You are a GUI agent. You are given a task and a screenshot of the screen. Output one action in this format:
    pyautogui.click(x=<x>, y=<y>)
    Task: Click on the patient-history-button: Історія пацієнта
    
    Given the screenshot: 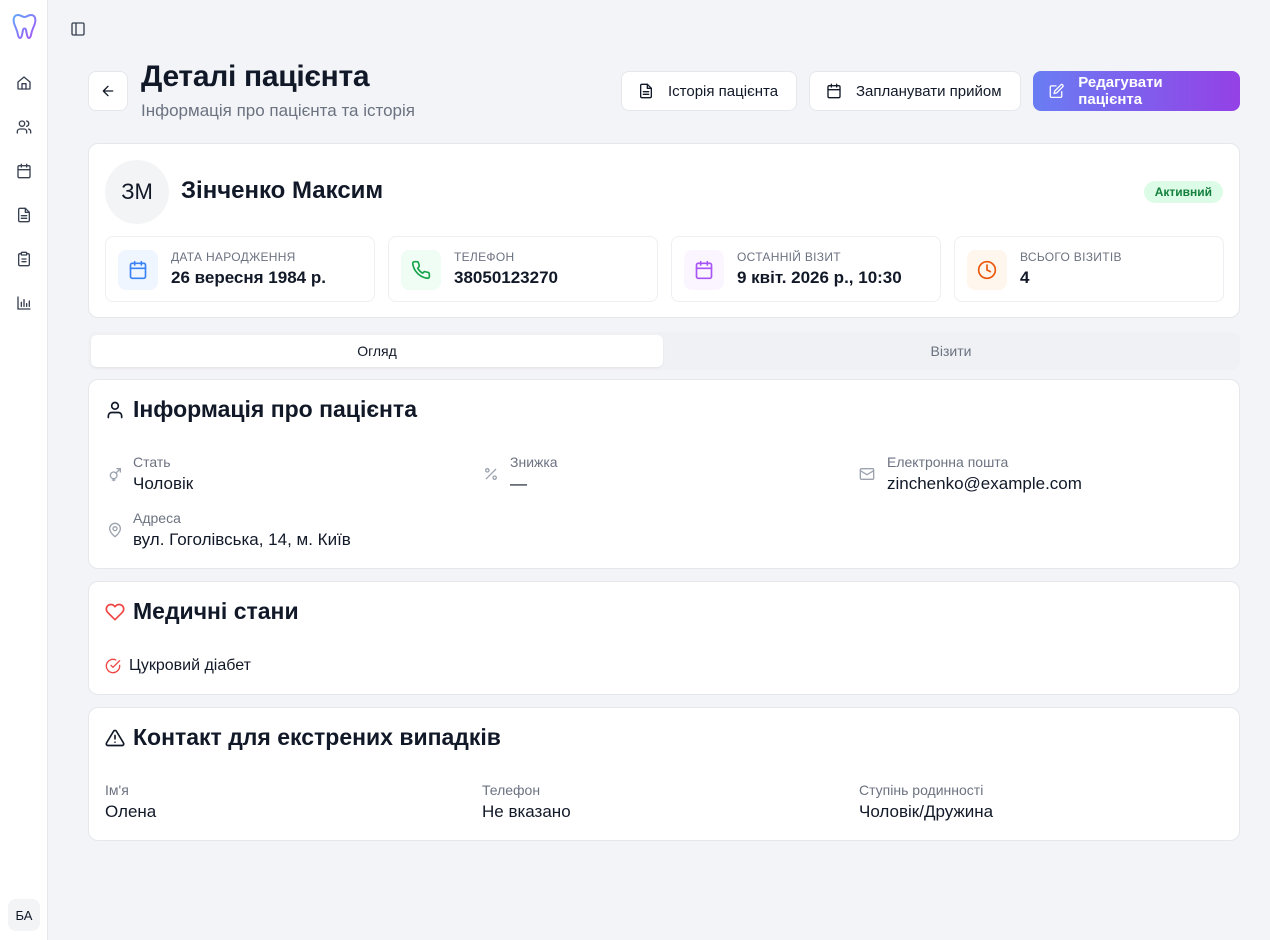 What is the action you would take?
    pyautogui.click(x=709, y=91)
    